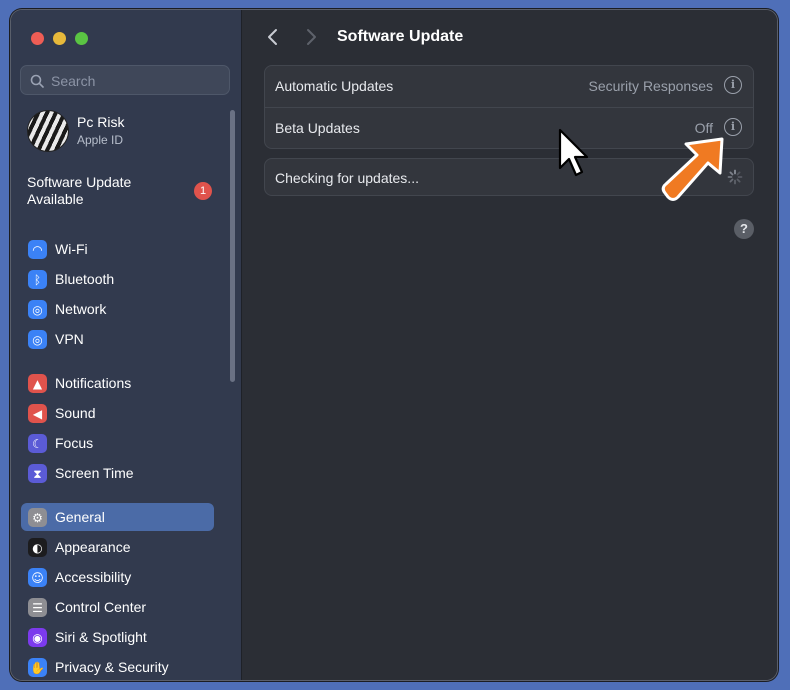 This screenshot has width=790, height=690. Describe the element at coordinates (37, 413) in the screenshot. I see `speaker-icon: ◀` at that location.